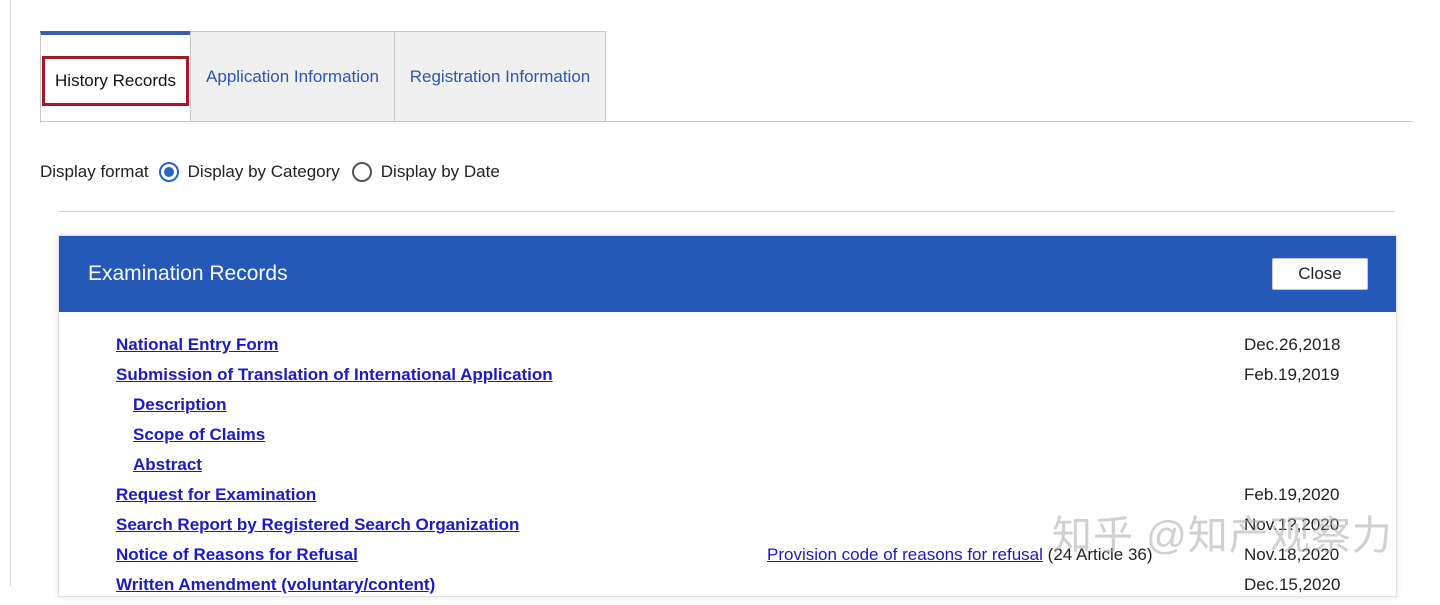 This screenshot has width=1440, height=605. Describe the element at coordinates (1292, 344) in the screenshot. I see `record-date: Dec.26,2018` at that location.